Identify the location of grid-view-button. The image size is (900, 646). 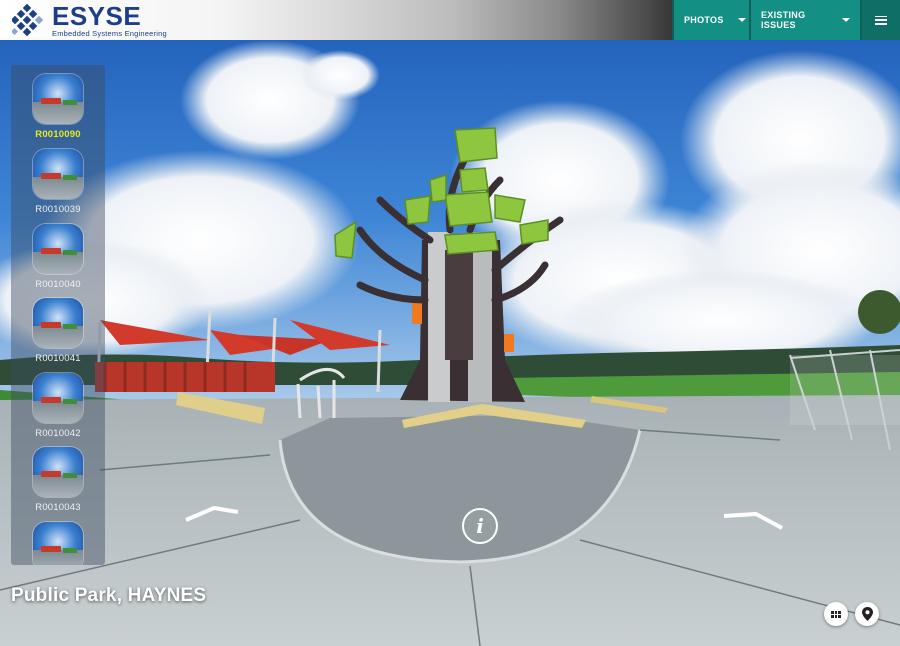
(836, 614).